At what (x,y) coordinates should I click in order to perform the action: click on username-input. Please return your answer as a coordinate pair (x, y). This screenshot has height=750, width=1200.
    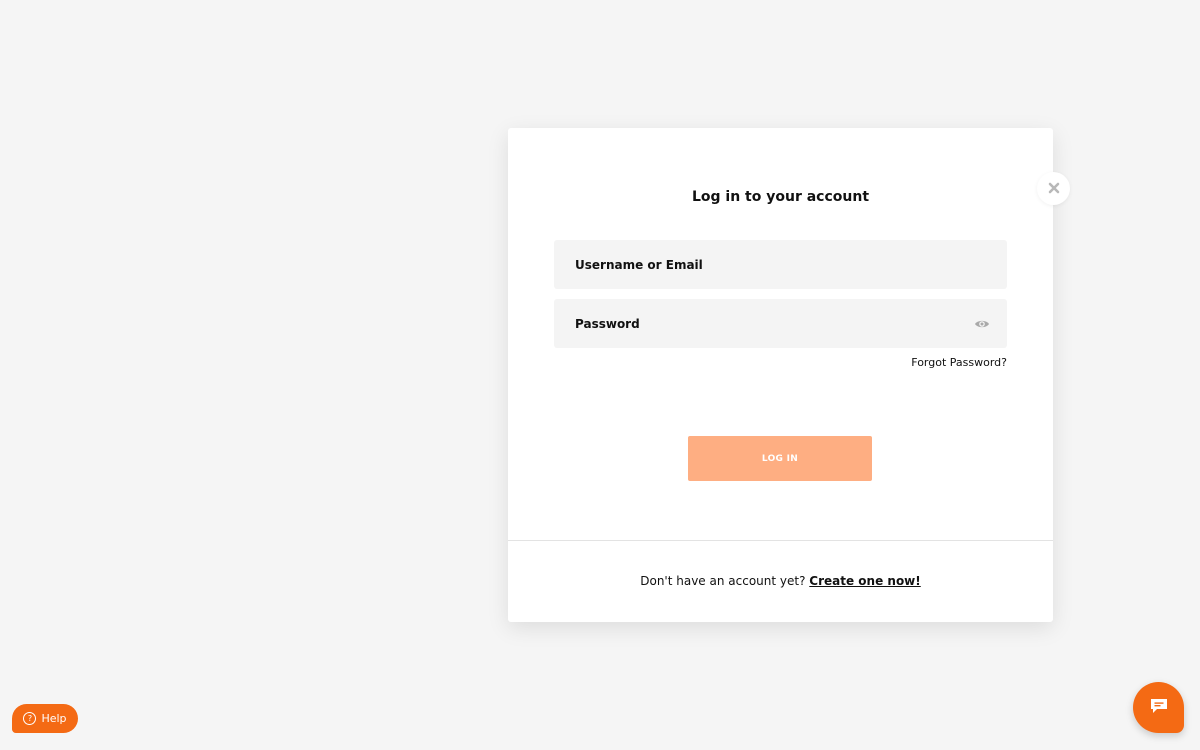
    Looking at the image, I should click on (780, 264).